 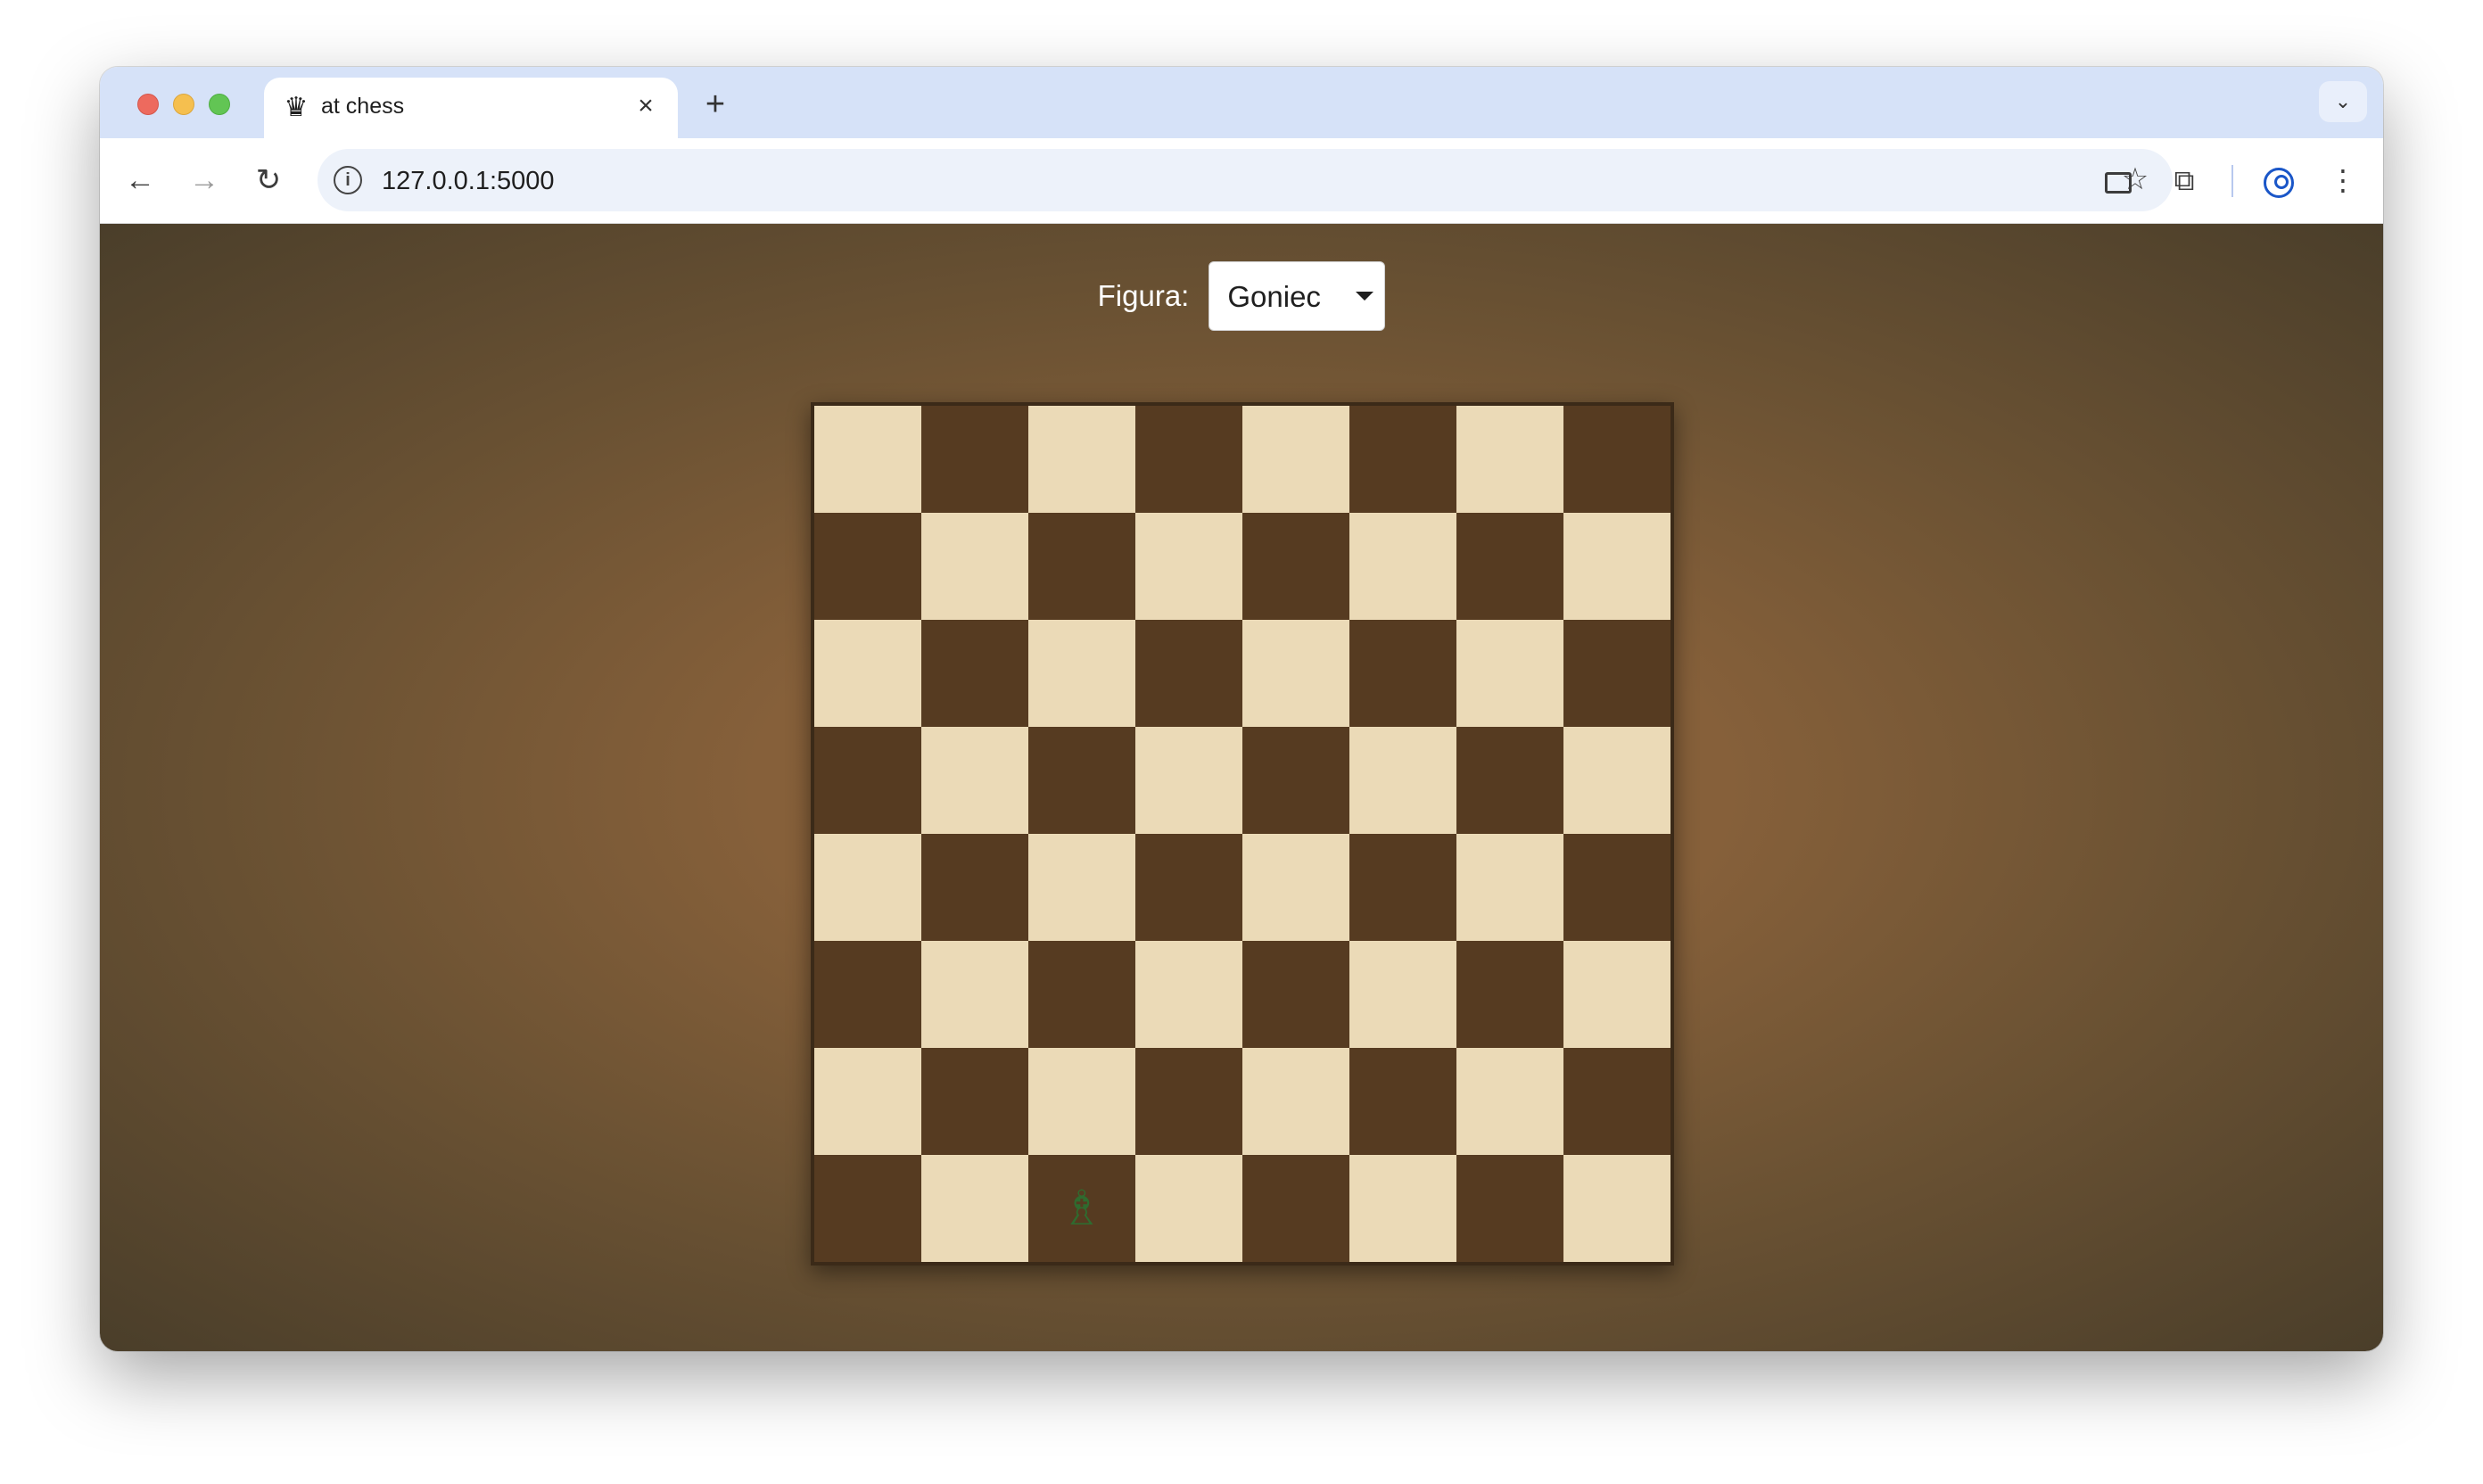 I want to click on board-square-c1: ♗, so click(x=1081, y=1209).